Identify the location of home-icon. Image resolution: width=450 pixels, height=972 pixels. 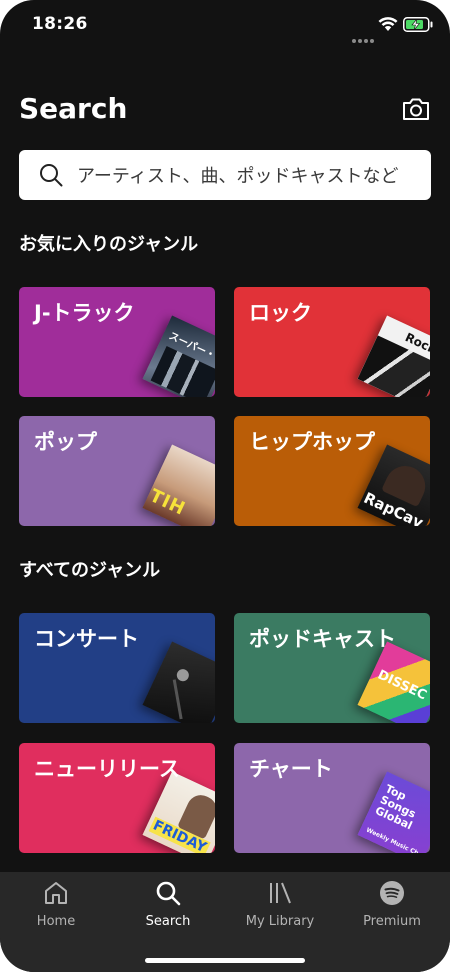
(56, 893).